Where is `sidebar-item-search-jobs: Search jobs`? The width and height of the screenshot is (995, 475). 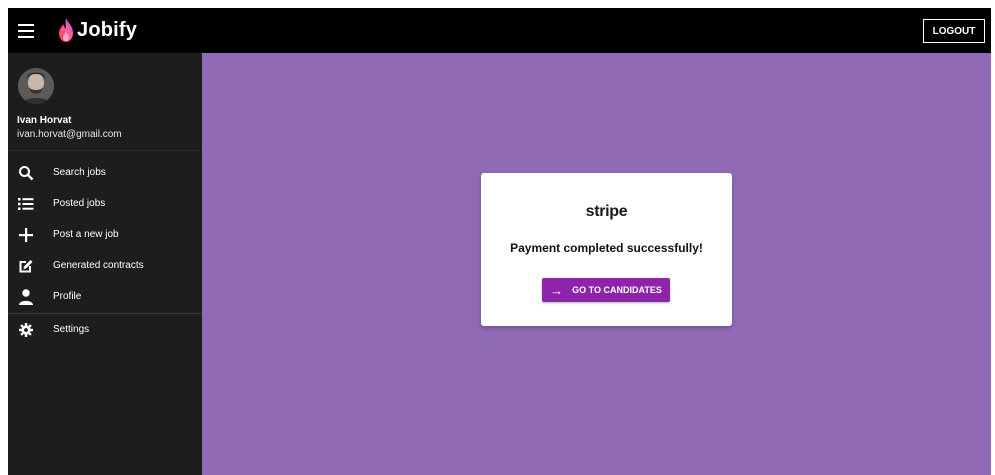
sidebar-item-search-jobs: Search jobs is located at coordinates (105, 172).